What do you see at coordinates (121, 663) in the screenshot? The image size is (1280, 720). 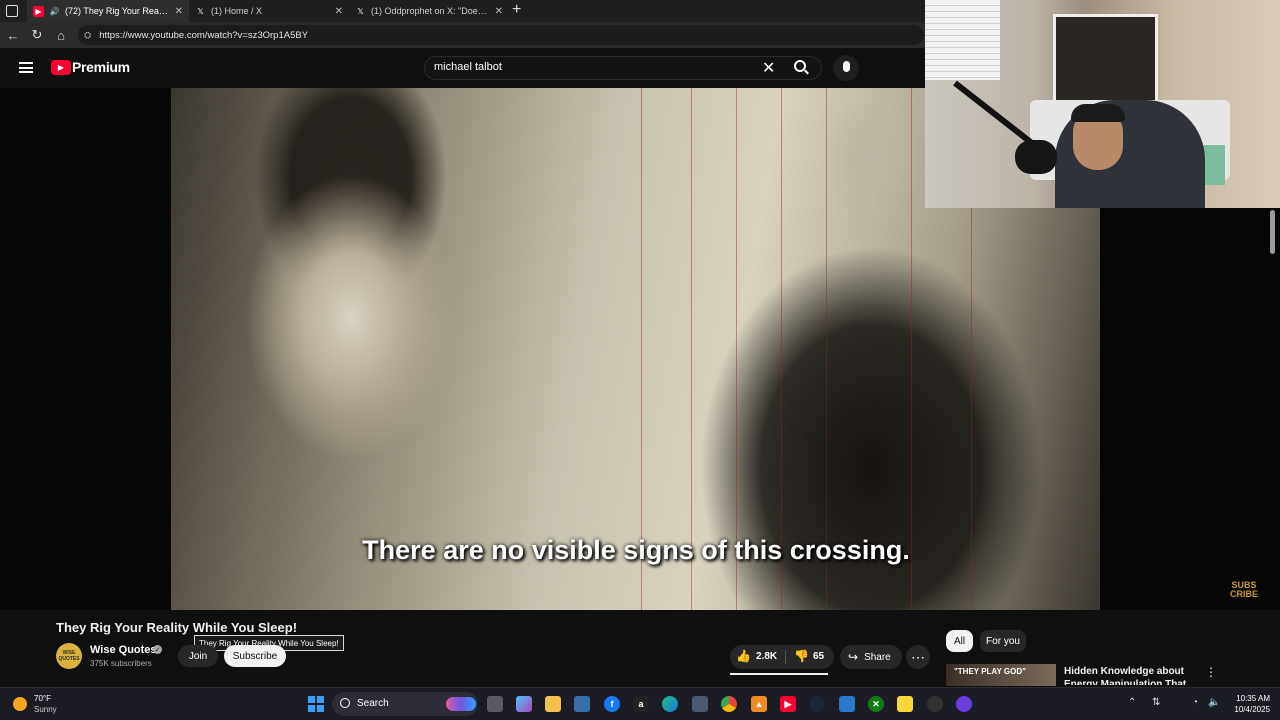 I see `subscriber-count: 375K subscribers` at bounding box center [121, 663].